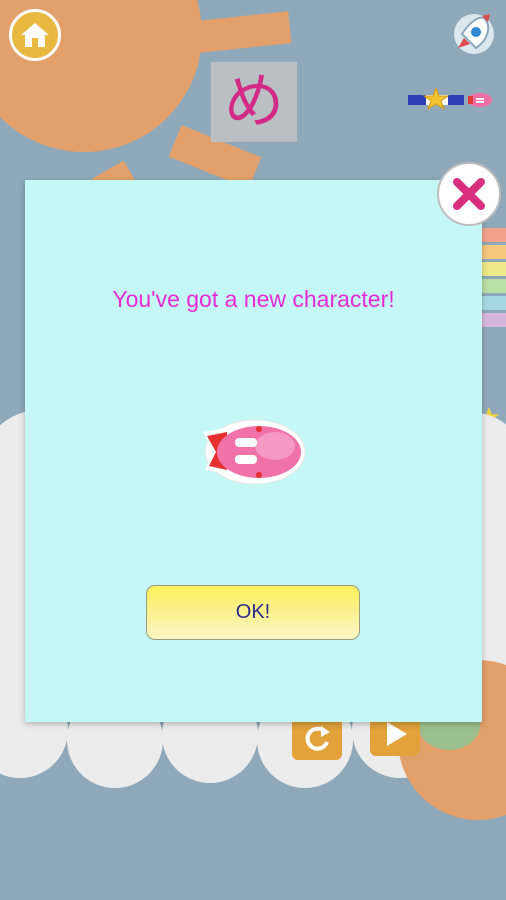 The image size is (506, 900). Describe the element at coordinates (244, 32) in the screenshot. I see `background-sun-ray` at that location.